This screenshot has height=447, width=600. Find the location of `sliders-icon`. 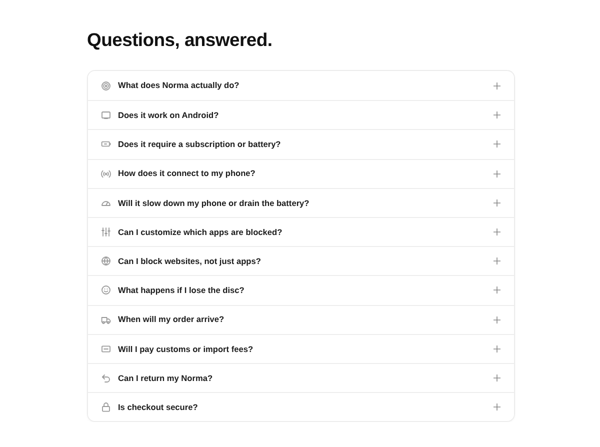

sliders-icon is located at coordinates (106, 232).